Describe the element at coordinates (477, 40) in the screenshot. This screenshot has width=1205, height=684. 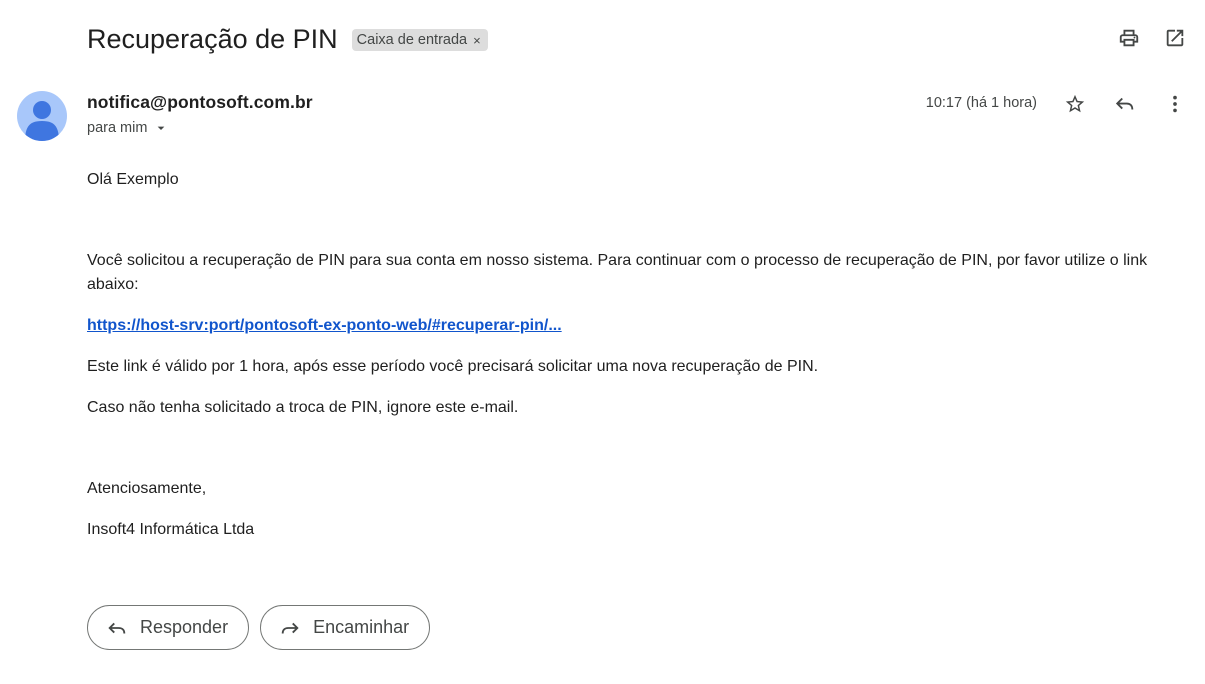
I see `remove-label-icon: ×` at that location.